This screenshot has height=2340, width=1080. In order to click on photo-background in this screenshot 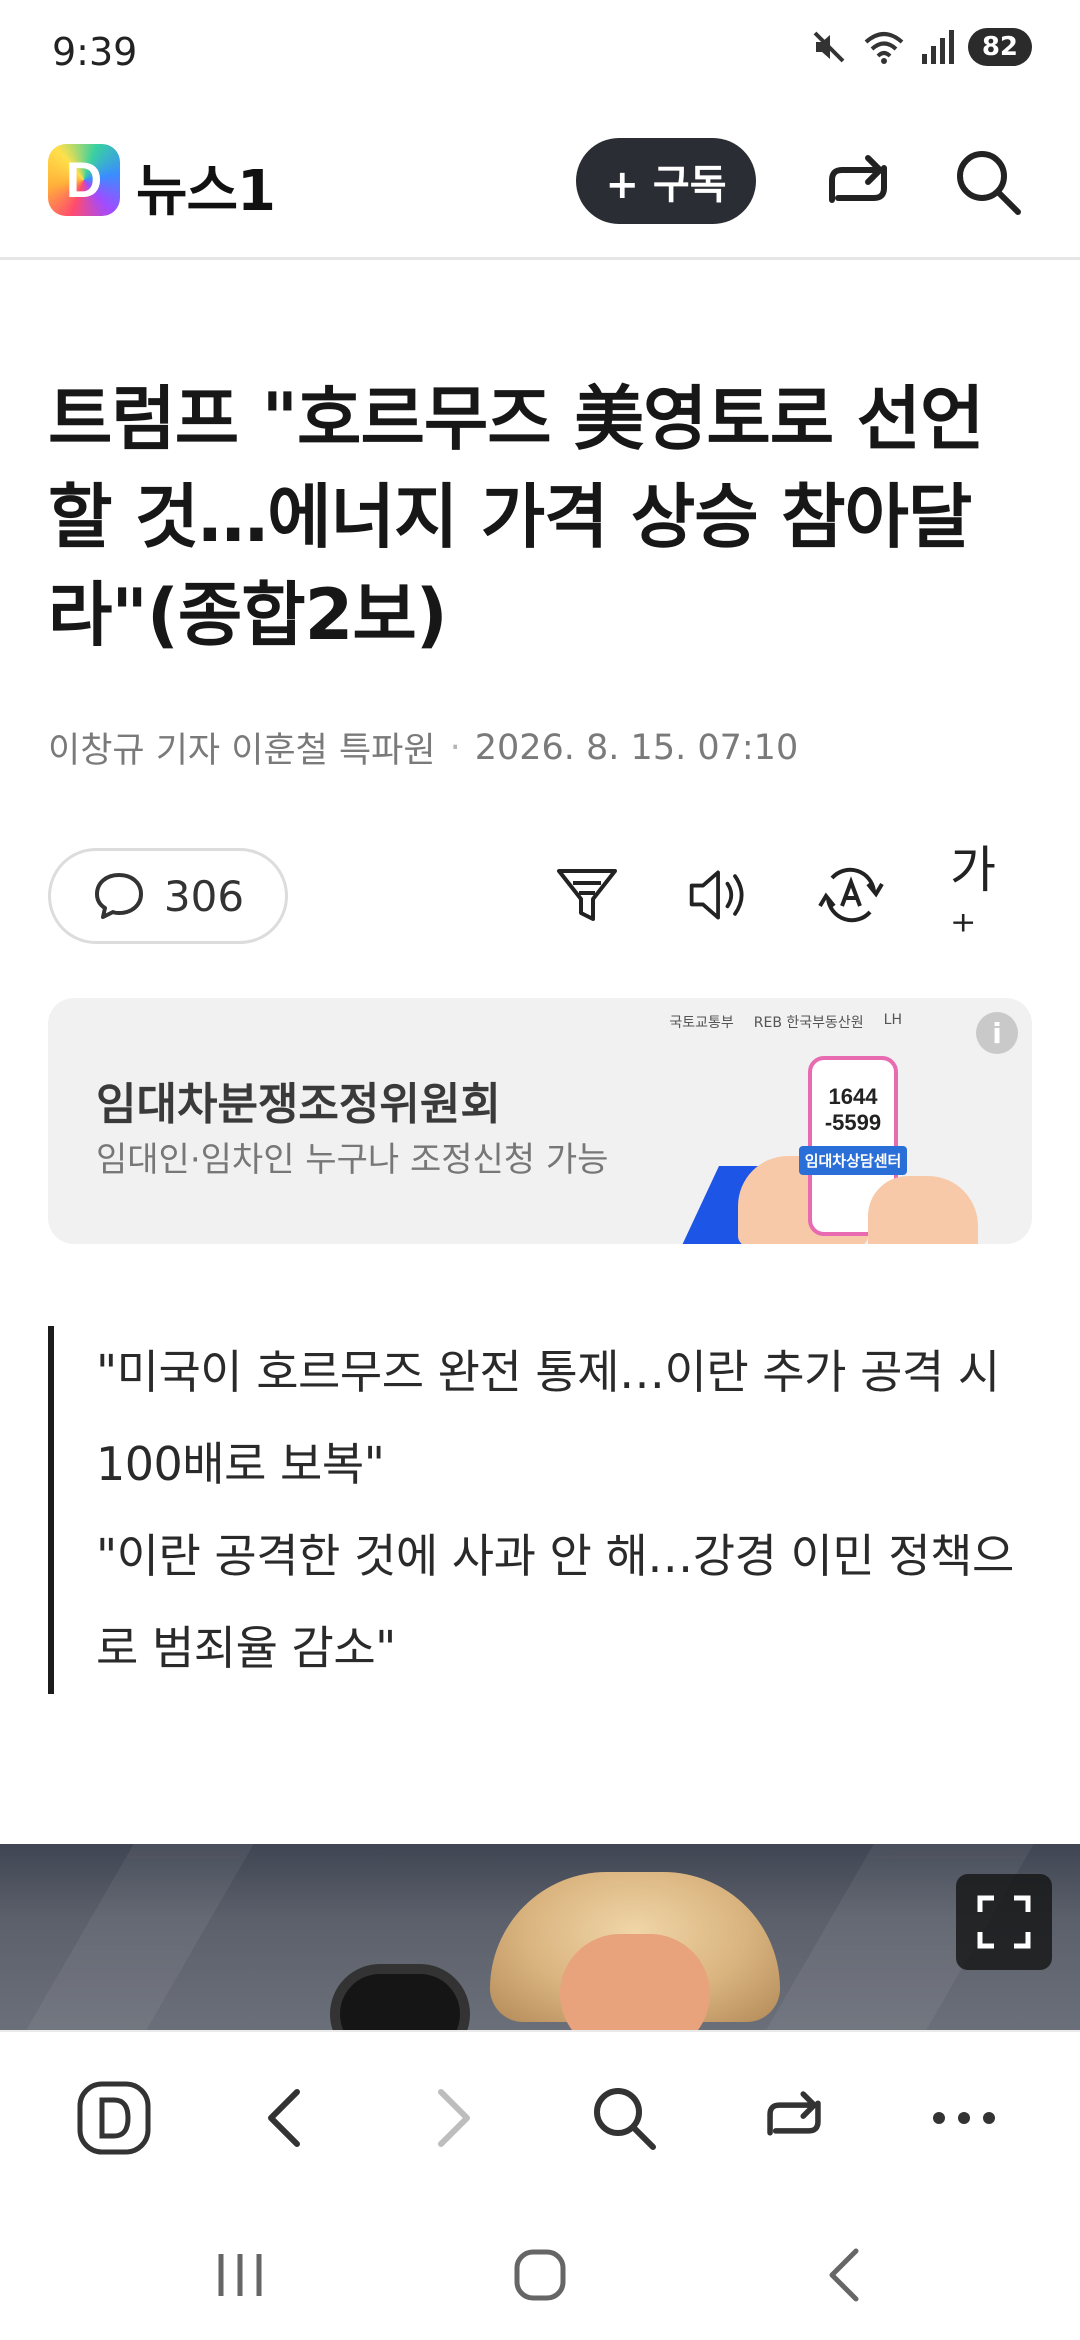, I will do `click(140, 1937)`.